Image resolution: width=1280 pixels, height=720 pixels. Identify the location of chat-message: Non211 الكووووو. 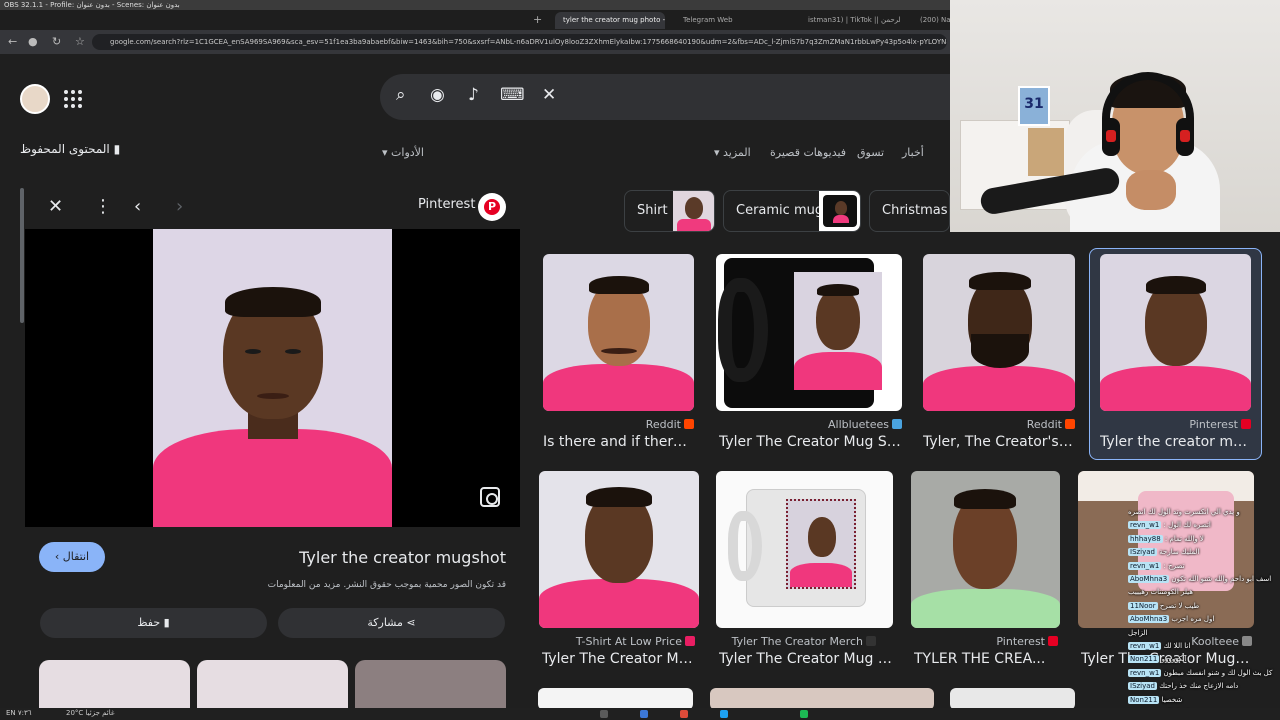
(1204, 659).